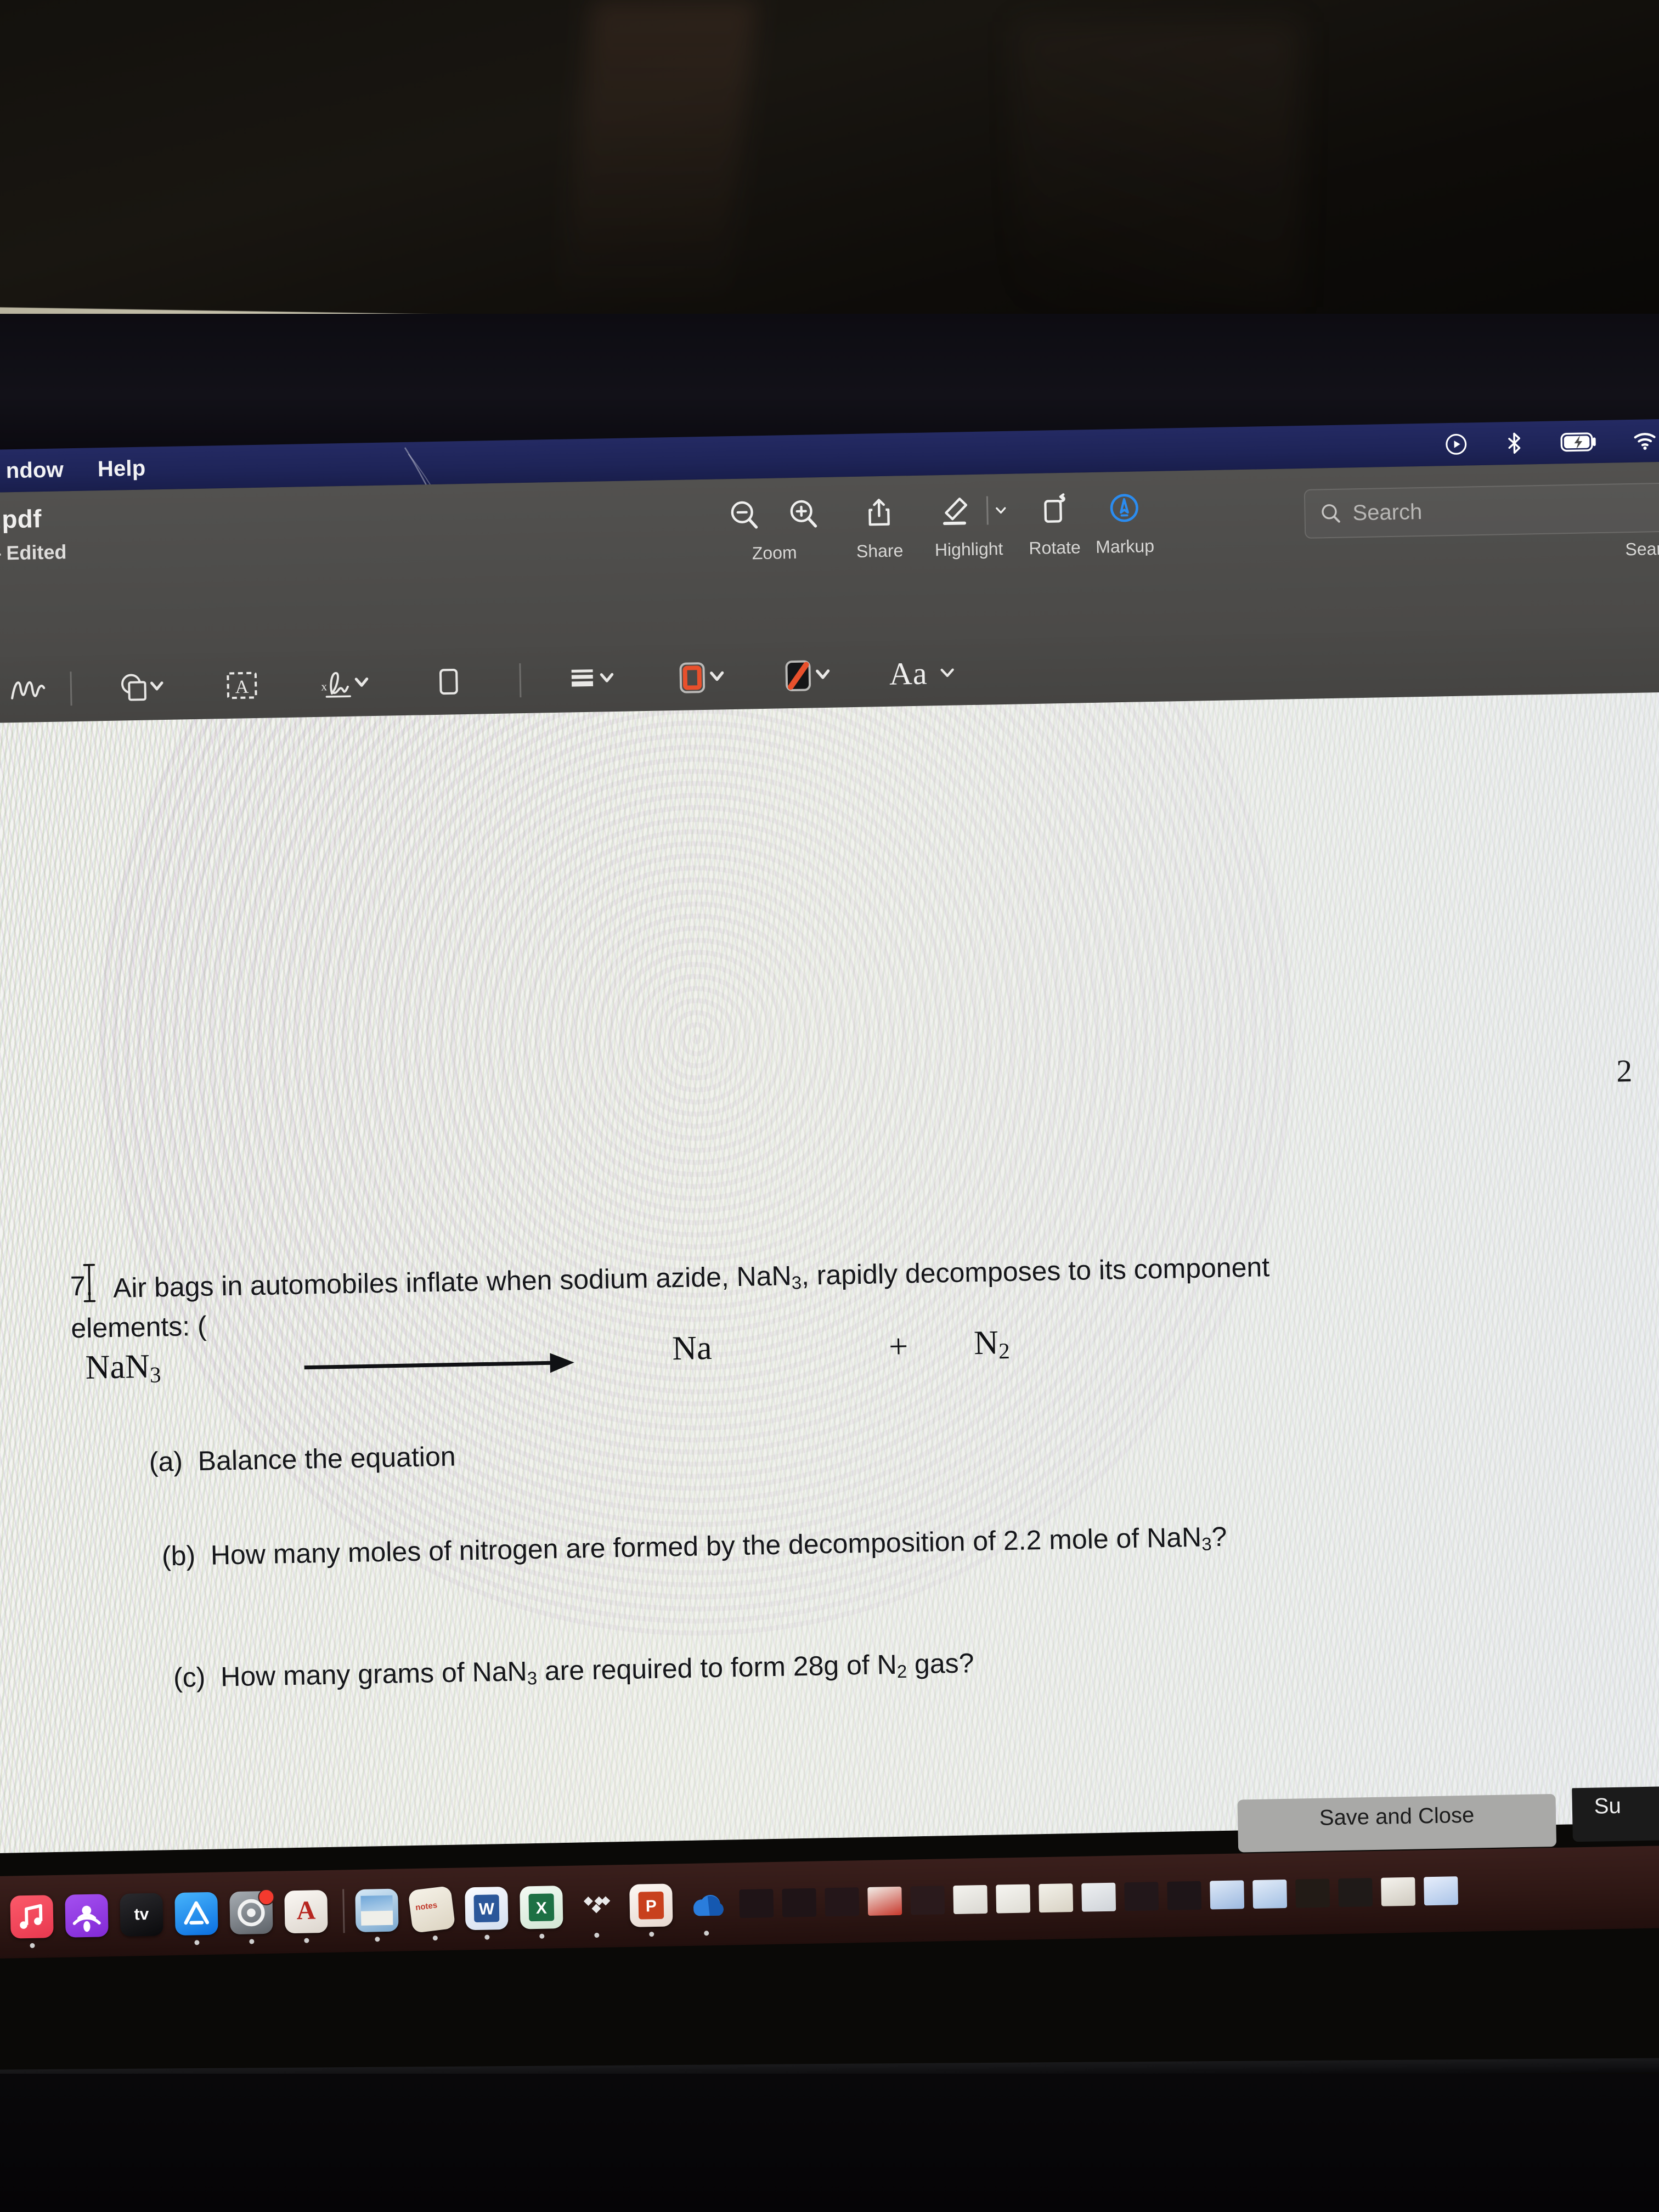 The height and width of the screenshot is (2212, 1659). Describe the element at coordinates (658, 153) in the screenshot. I see `ambient-glow` at that location.